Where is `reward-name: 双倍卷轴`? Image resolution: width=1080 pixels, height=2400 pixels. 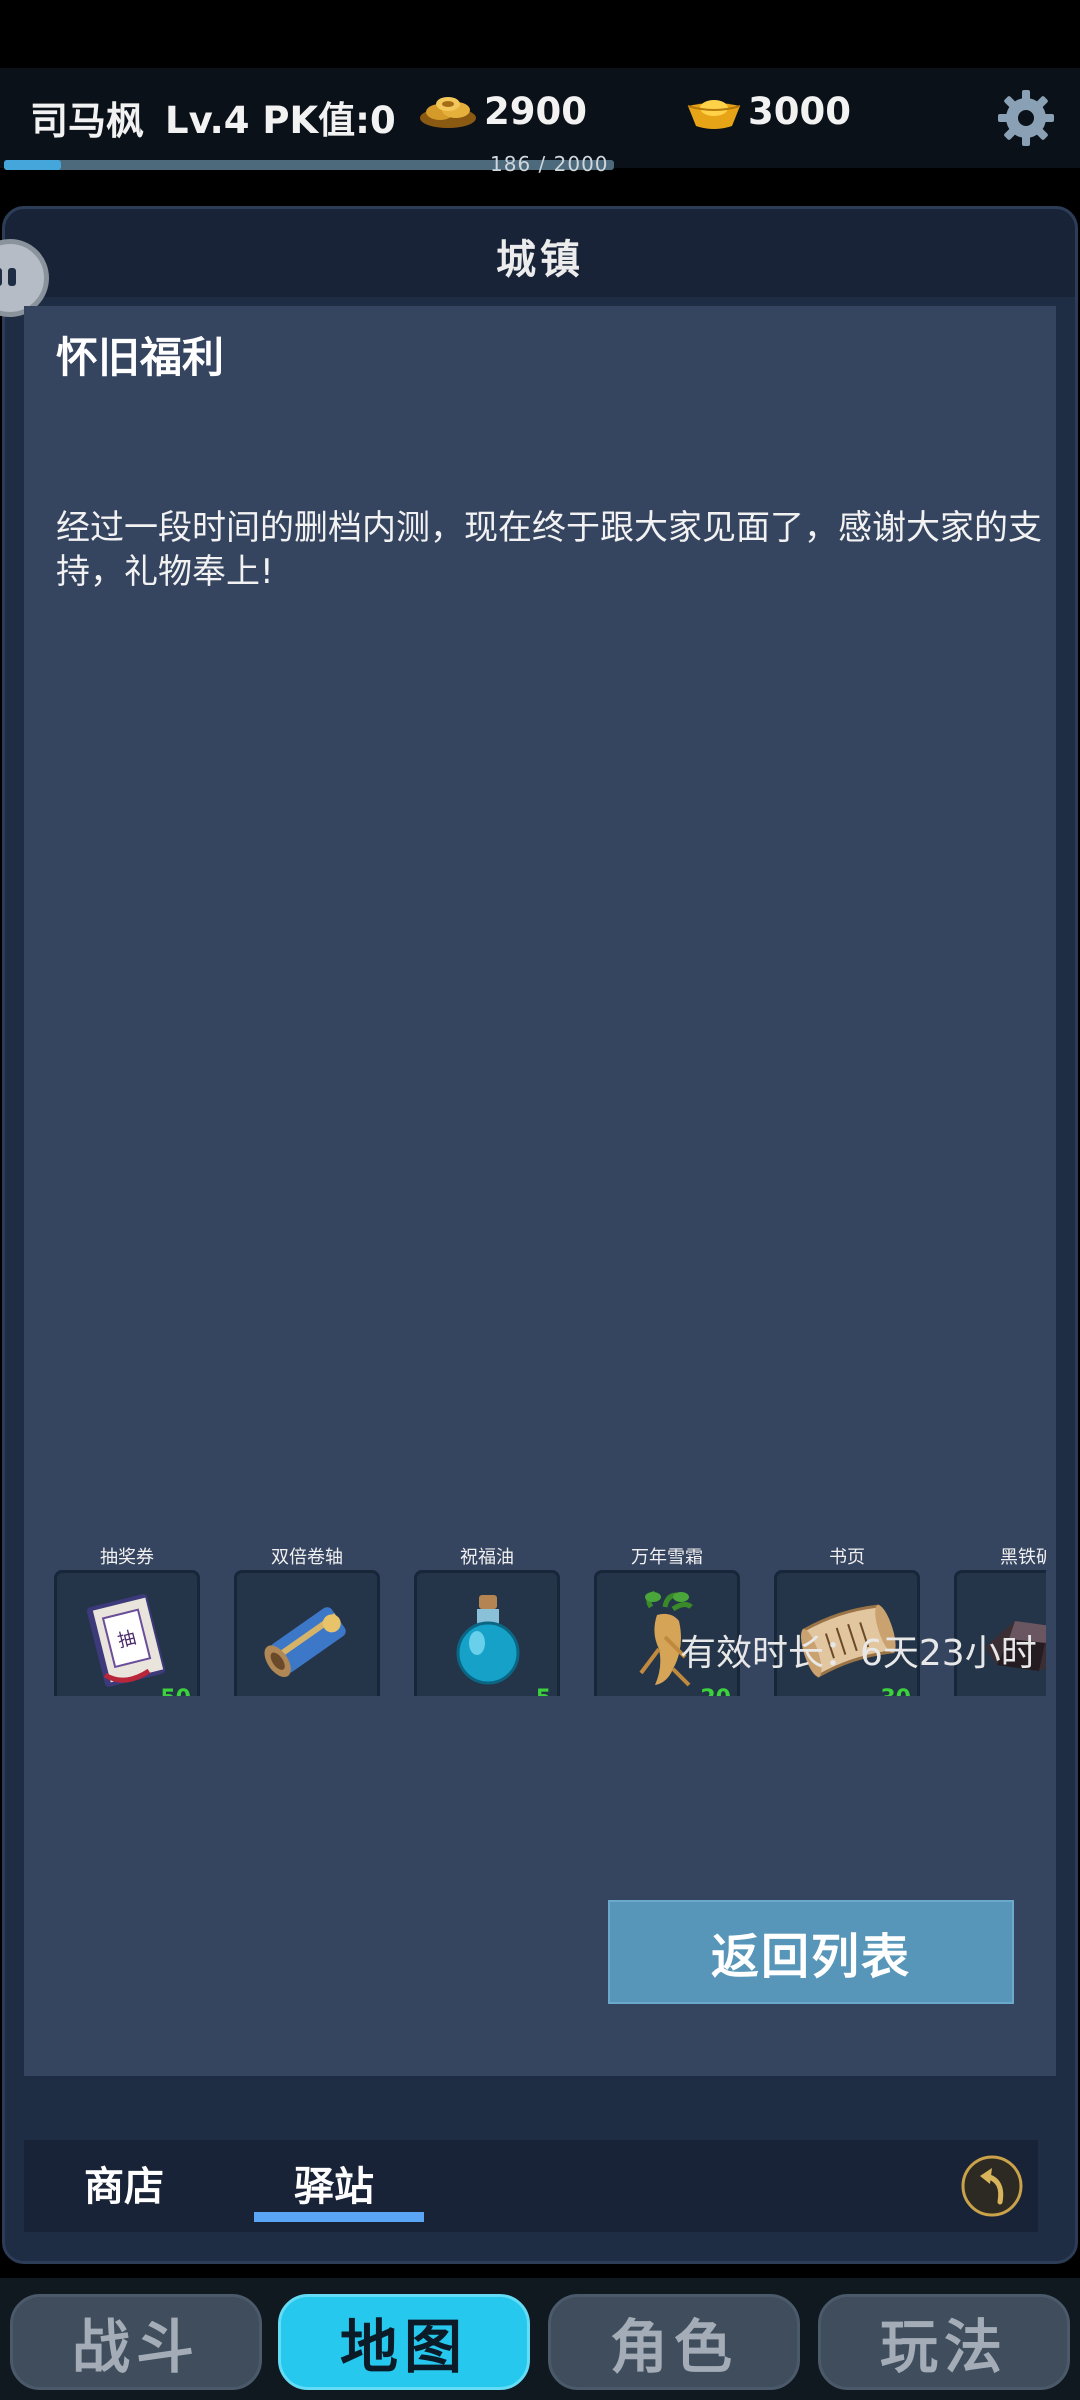
reward-name: 双倍卷轴 is located at coordinates (307, 1557).